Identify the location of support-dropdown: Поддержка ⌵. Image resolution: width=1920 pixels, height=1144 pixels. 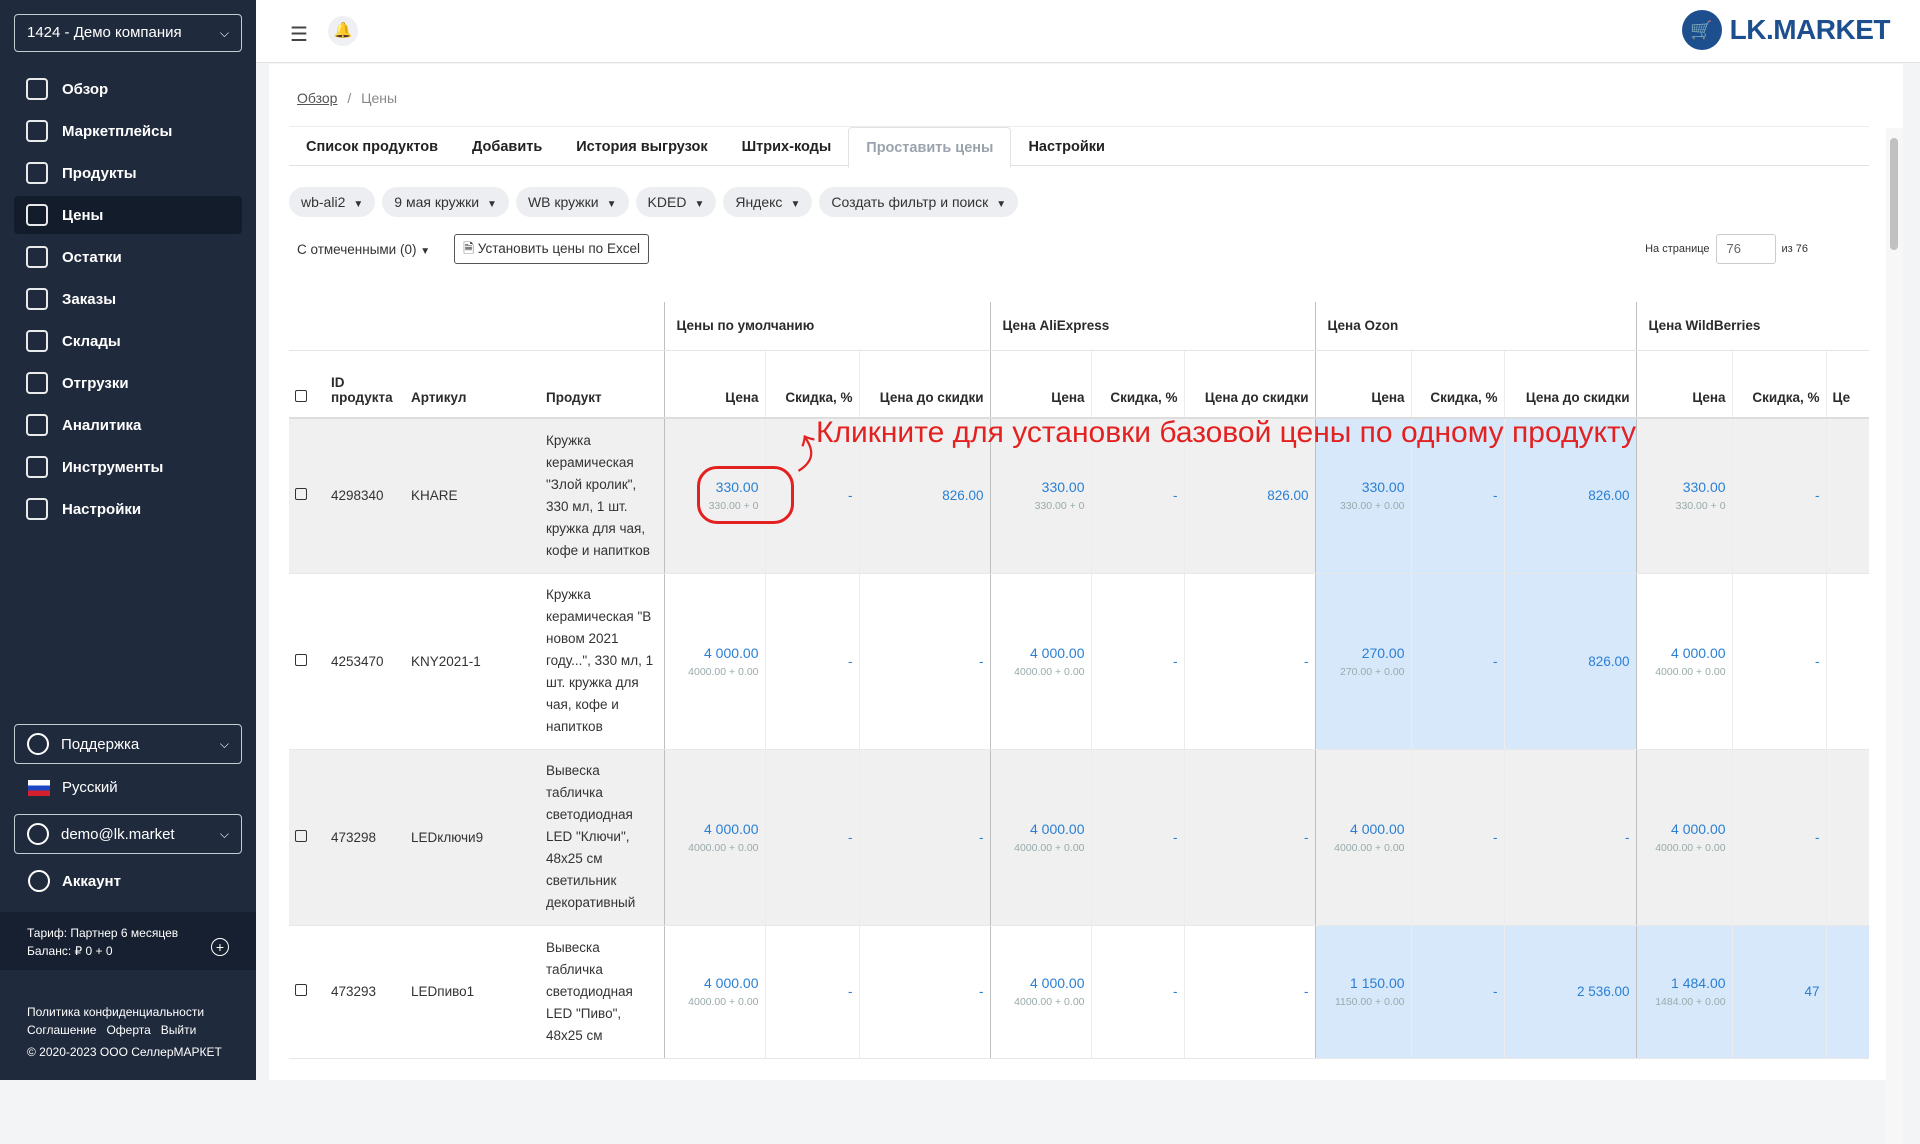
(128, 744).